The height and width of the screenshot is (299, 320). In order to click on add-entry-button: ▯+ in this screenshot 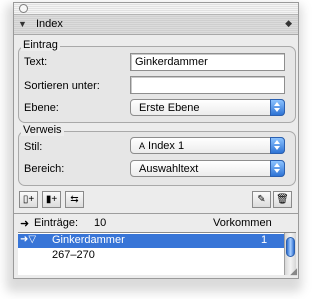, I will do `click(28, 199)`.